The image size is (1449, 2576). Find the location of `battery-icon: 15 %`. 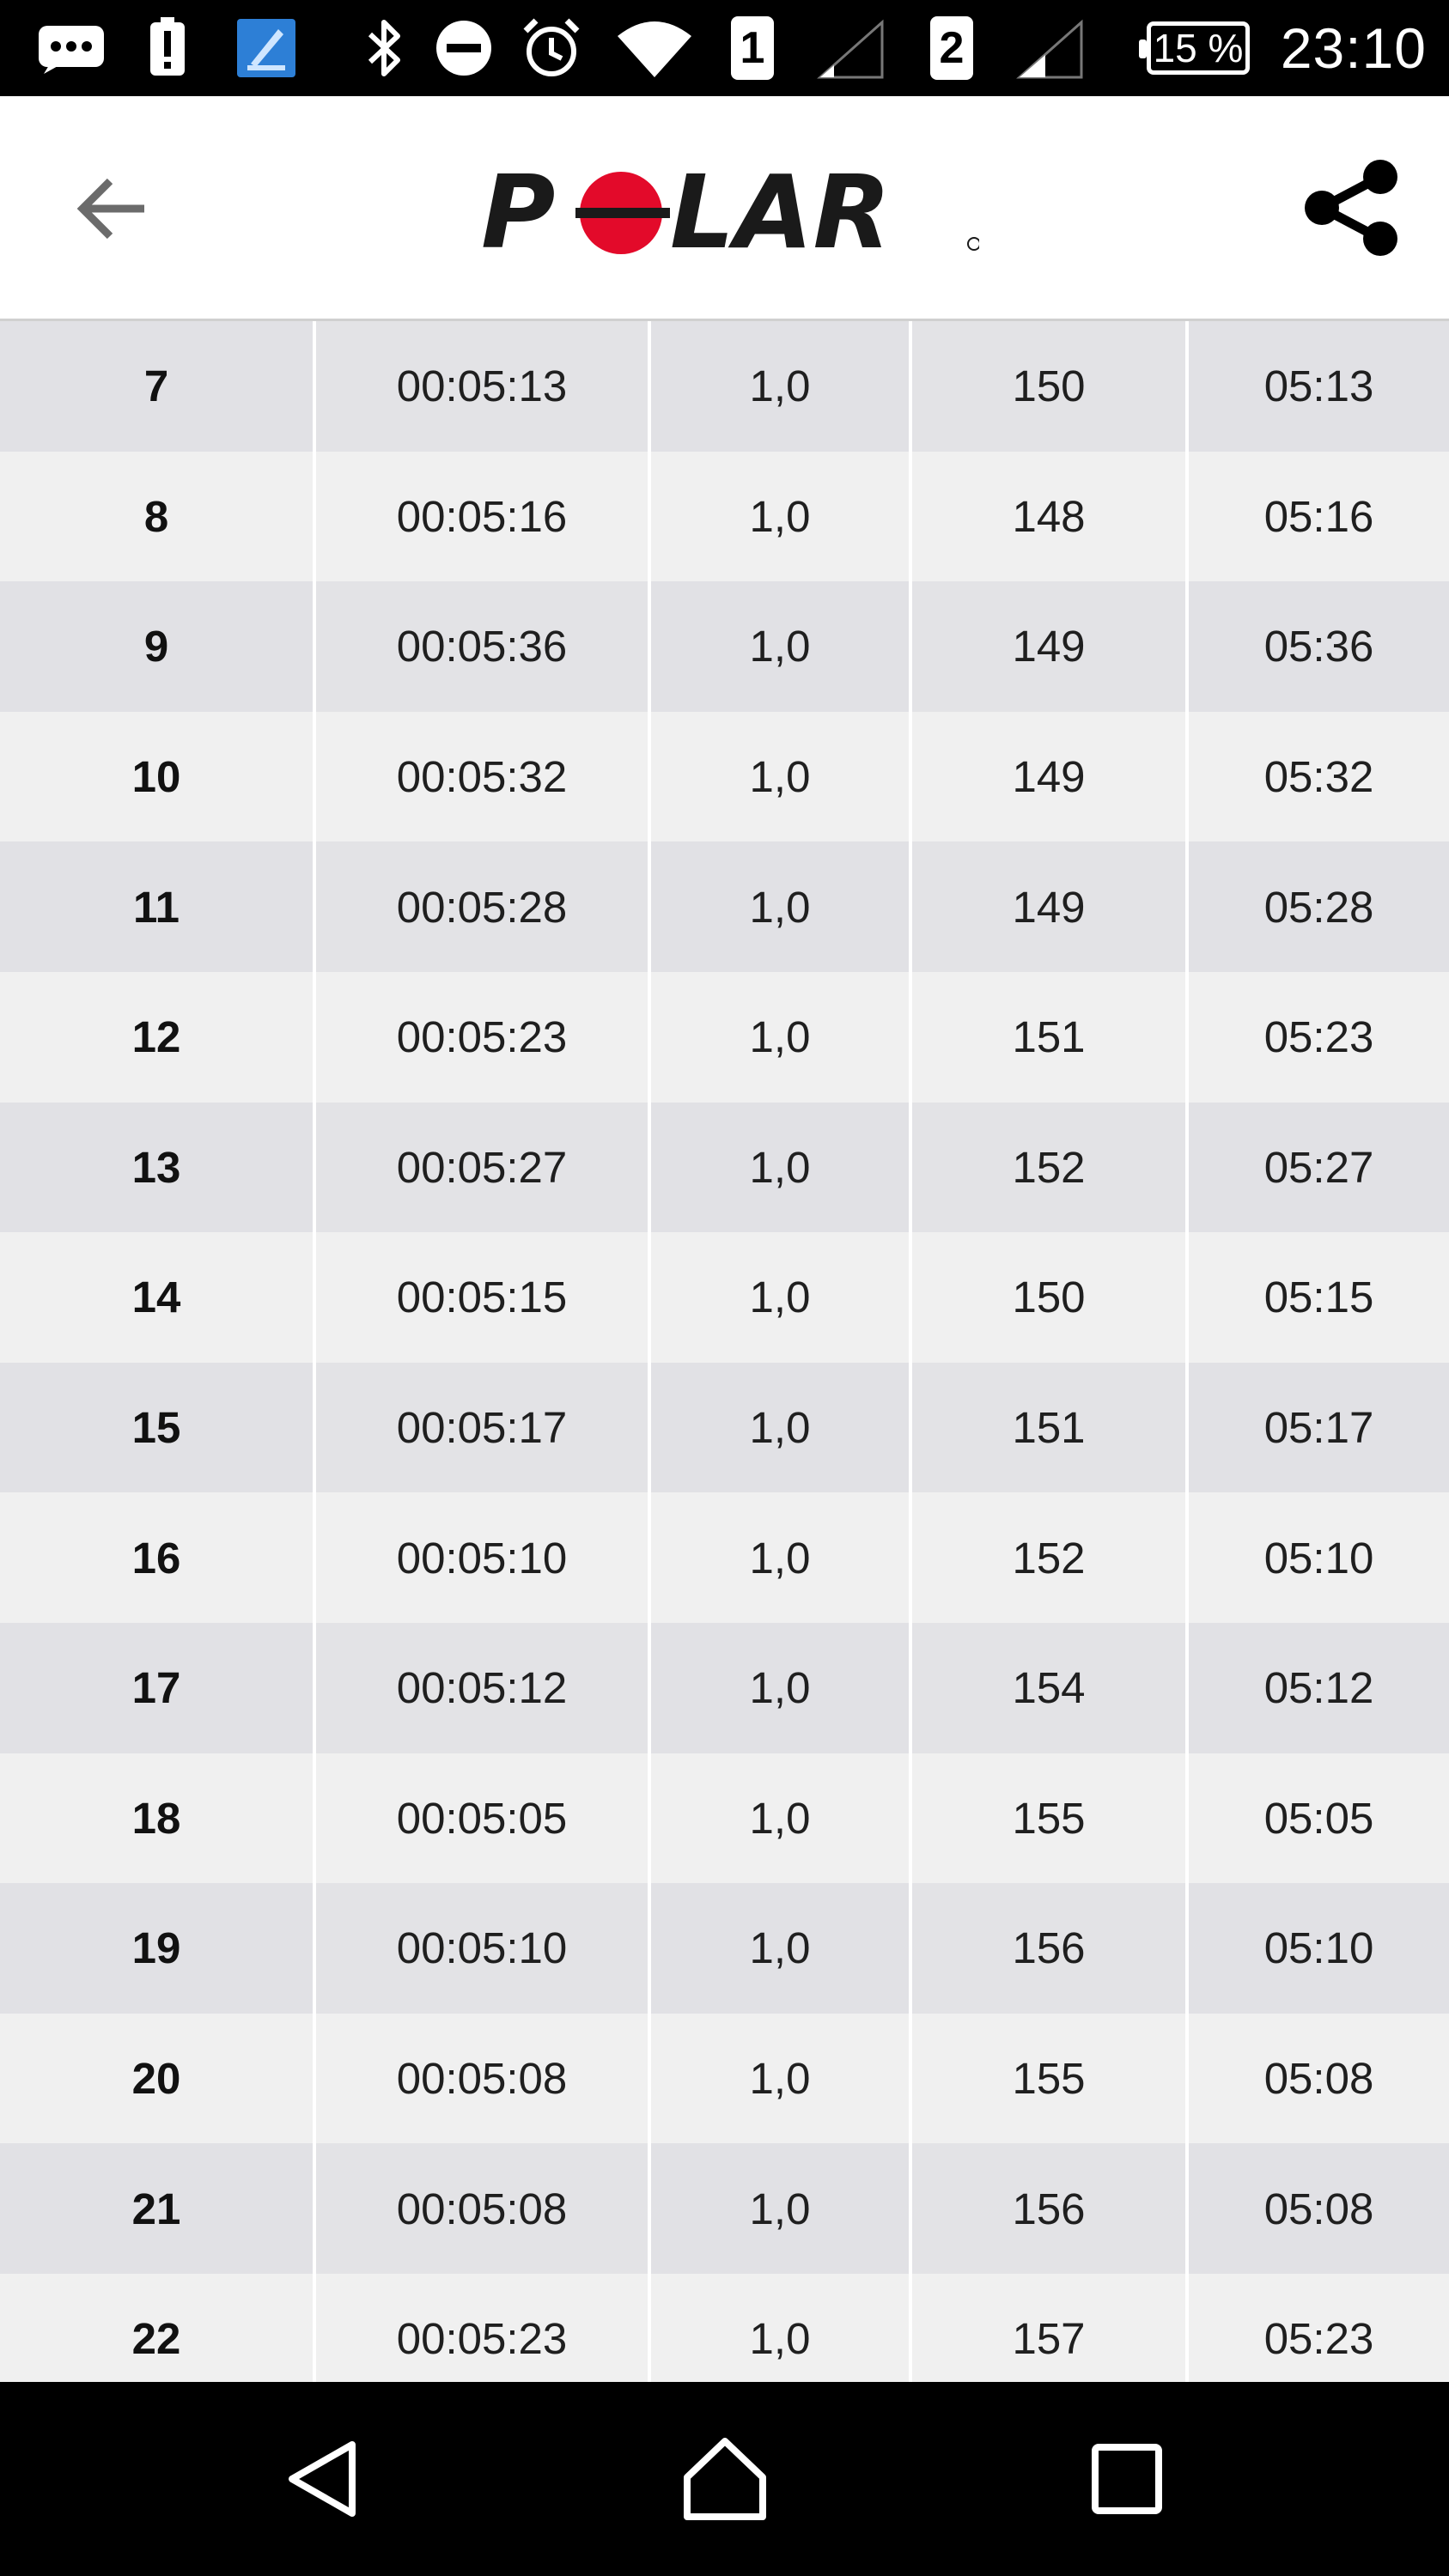

battery-icon: 15 % is located at coordinates (1196, 48).